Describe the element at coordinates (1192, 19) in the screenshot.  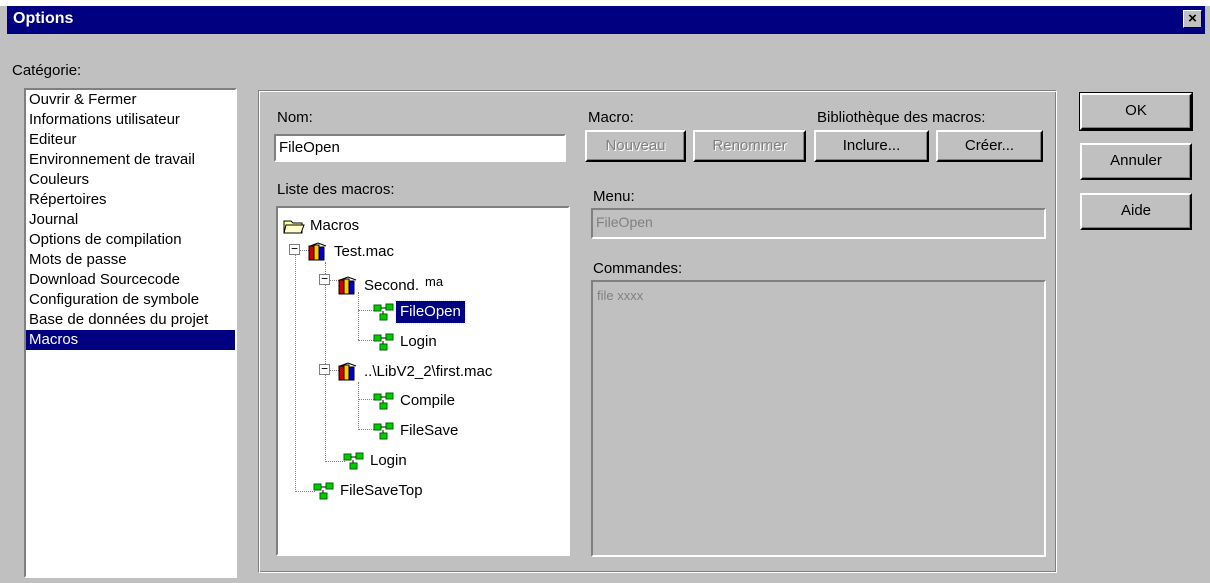
I see `close-button: ×` at that location.